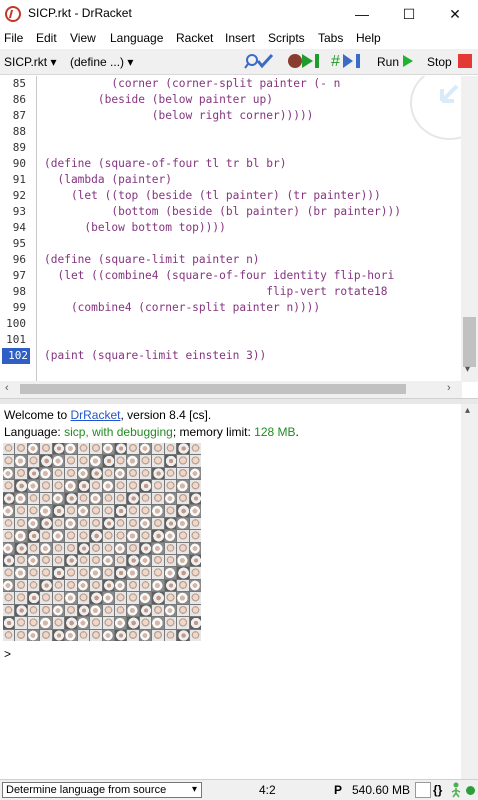 The width and height of the screenshot is (478, 800). I want to click on code-line: (beside (below painter up), so click(159, 99).